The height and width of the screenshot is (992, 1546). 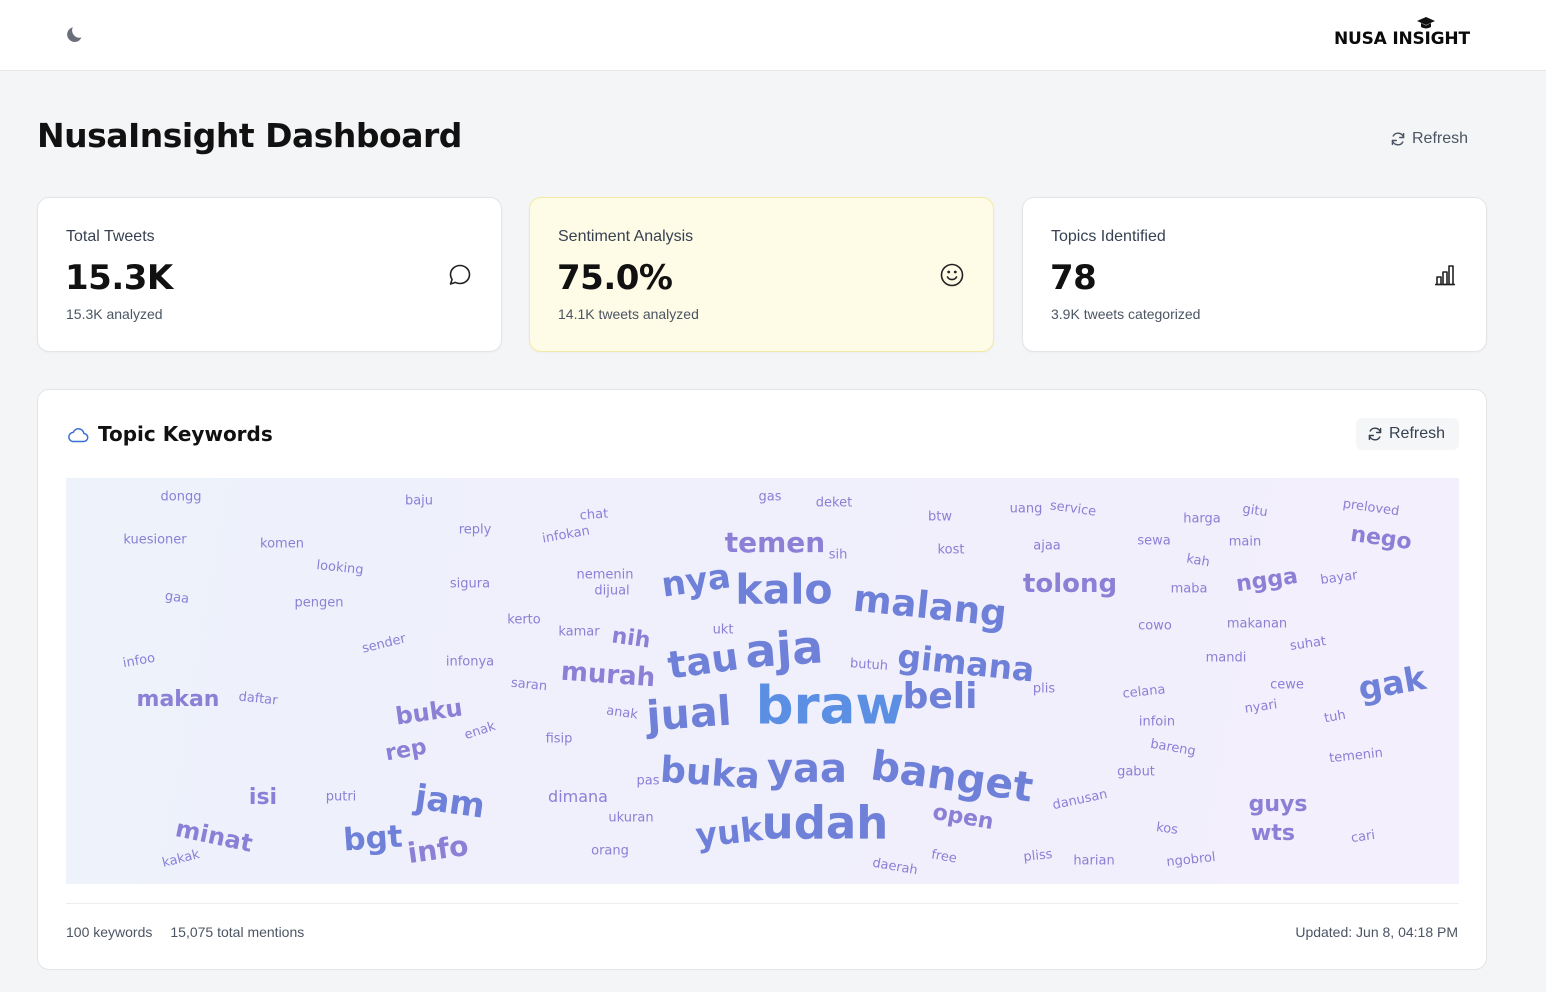 What do you see at coordinates (611, 591) in the screenshot?
I see `keyword-dijual: dijual` at bounding box center [611, 591].